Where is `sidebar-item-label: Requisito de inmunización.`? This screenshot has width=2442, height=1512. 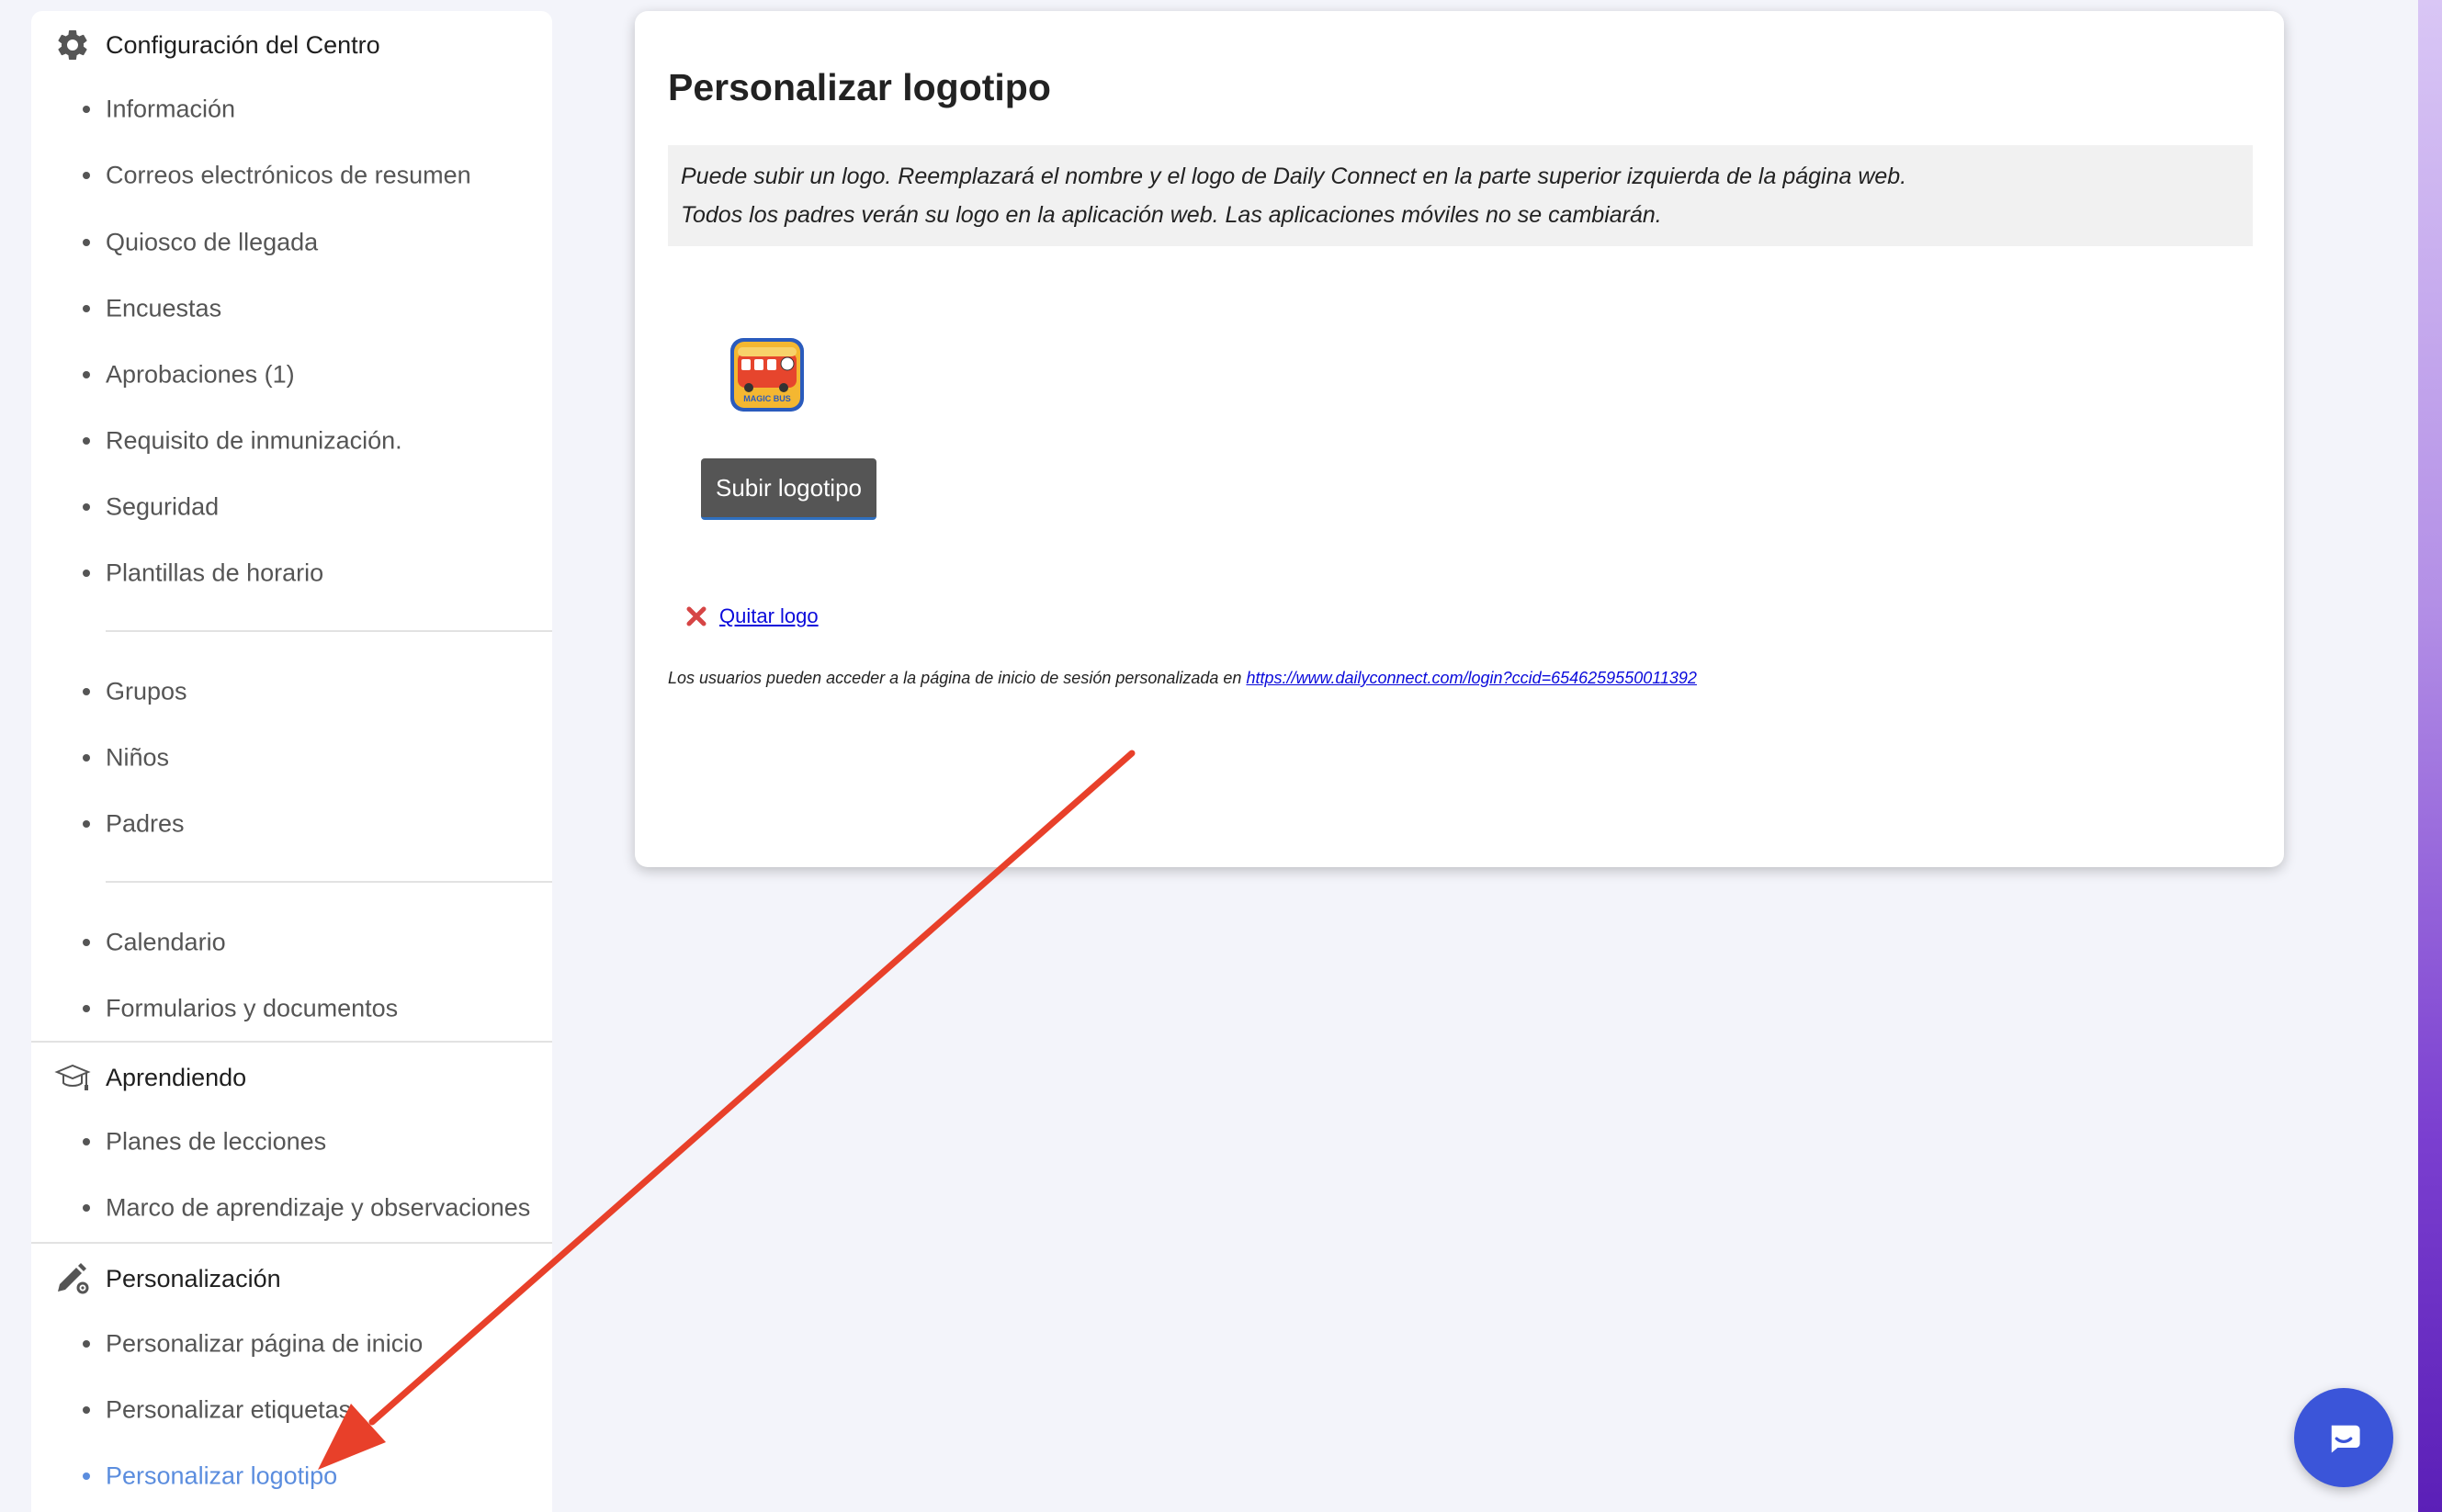
sidebar-item-label: Requisito de inmunización. is located at coordinates (254, 440).